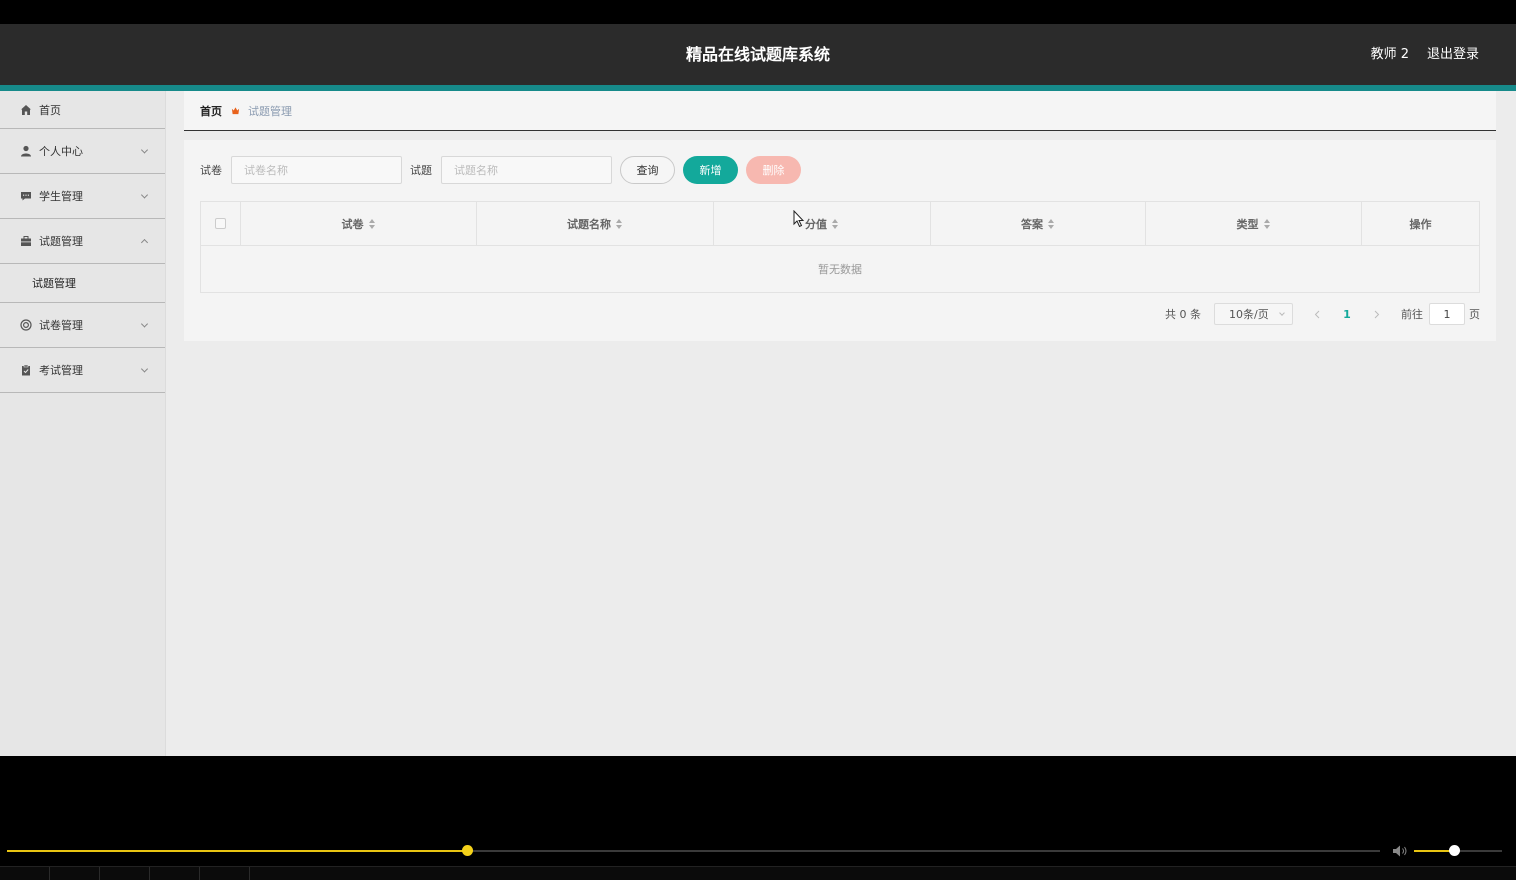 The height and width of the screenshot is (880, 1516). I want to click on paper-name-input, so click(316, 170).